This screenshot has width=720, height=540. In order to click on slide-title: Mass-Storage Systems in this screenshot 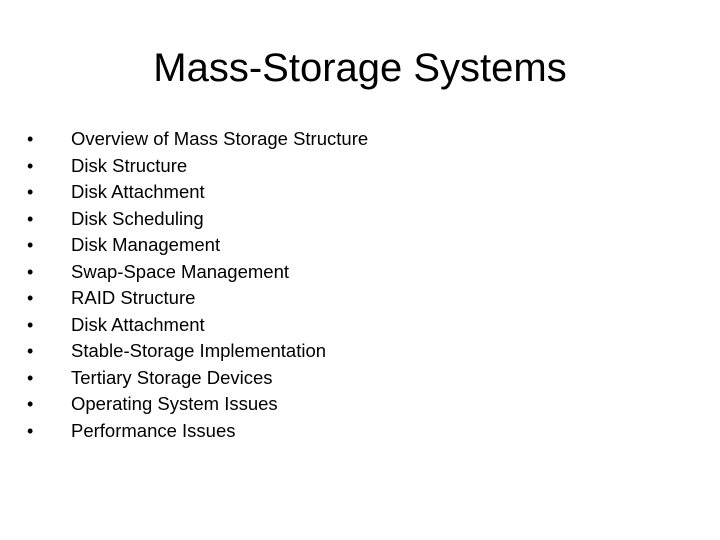, I will do `click(360, 68)`.